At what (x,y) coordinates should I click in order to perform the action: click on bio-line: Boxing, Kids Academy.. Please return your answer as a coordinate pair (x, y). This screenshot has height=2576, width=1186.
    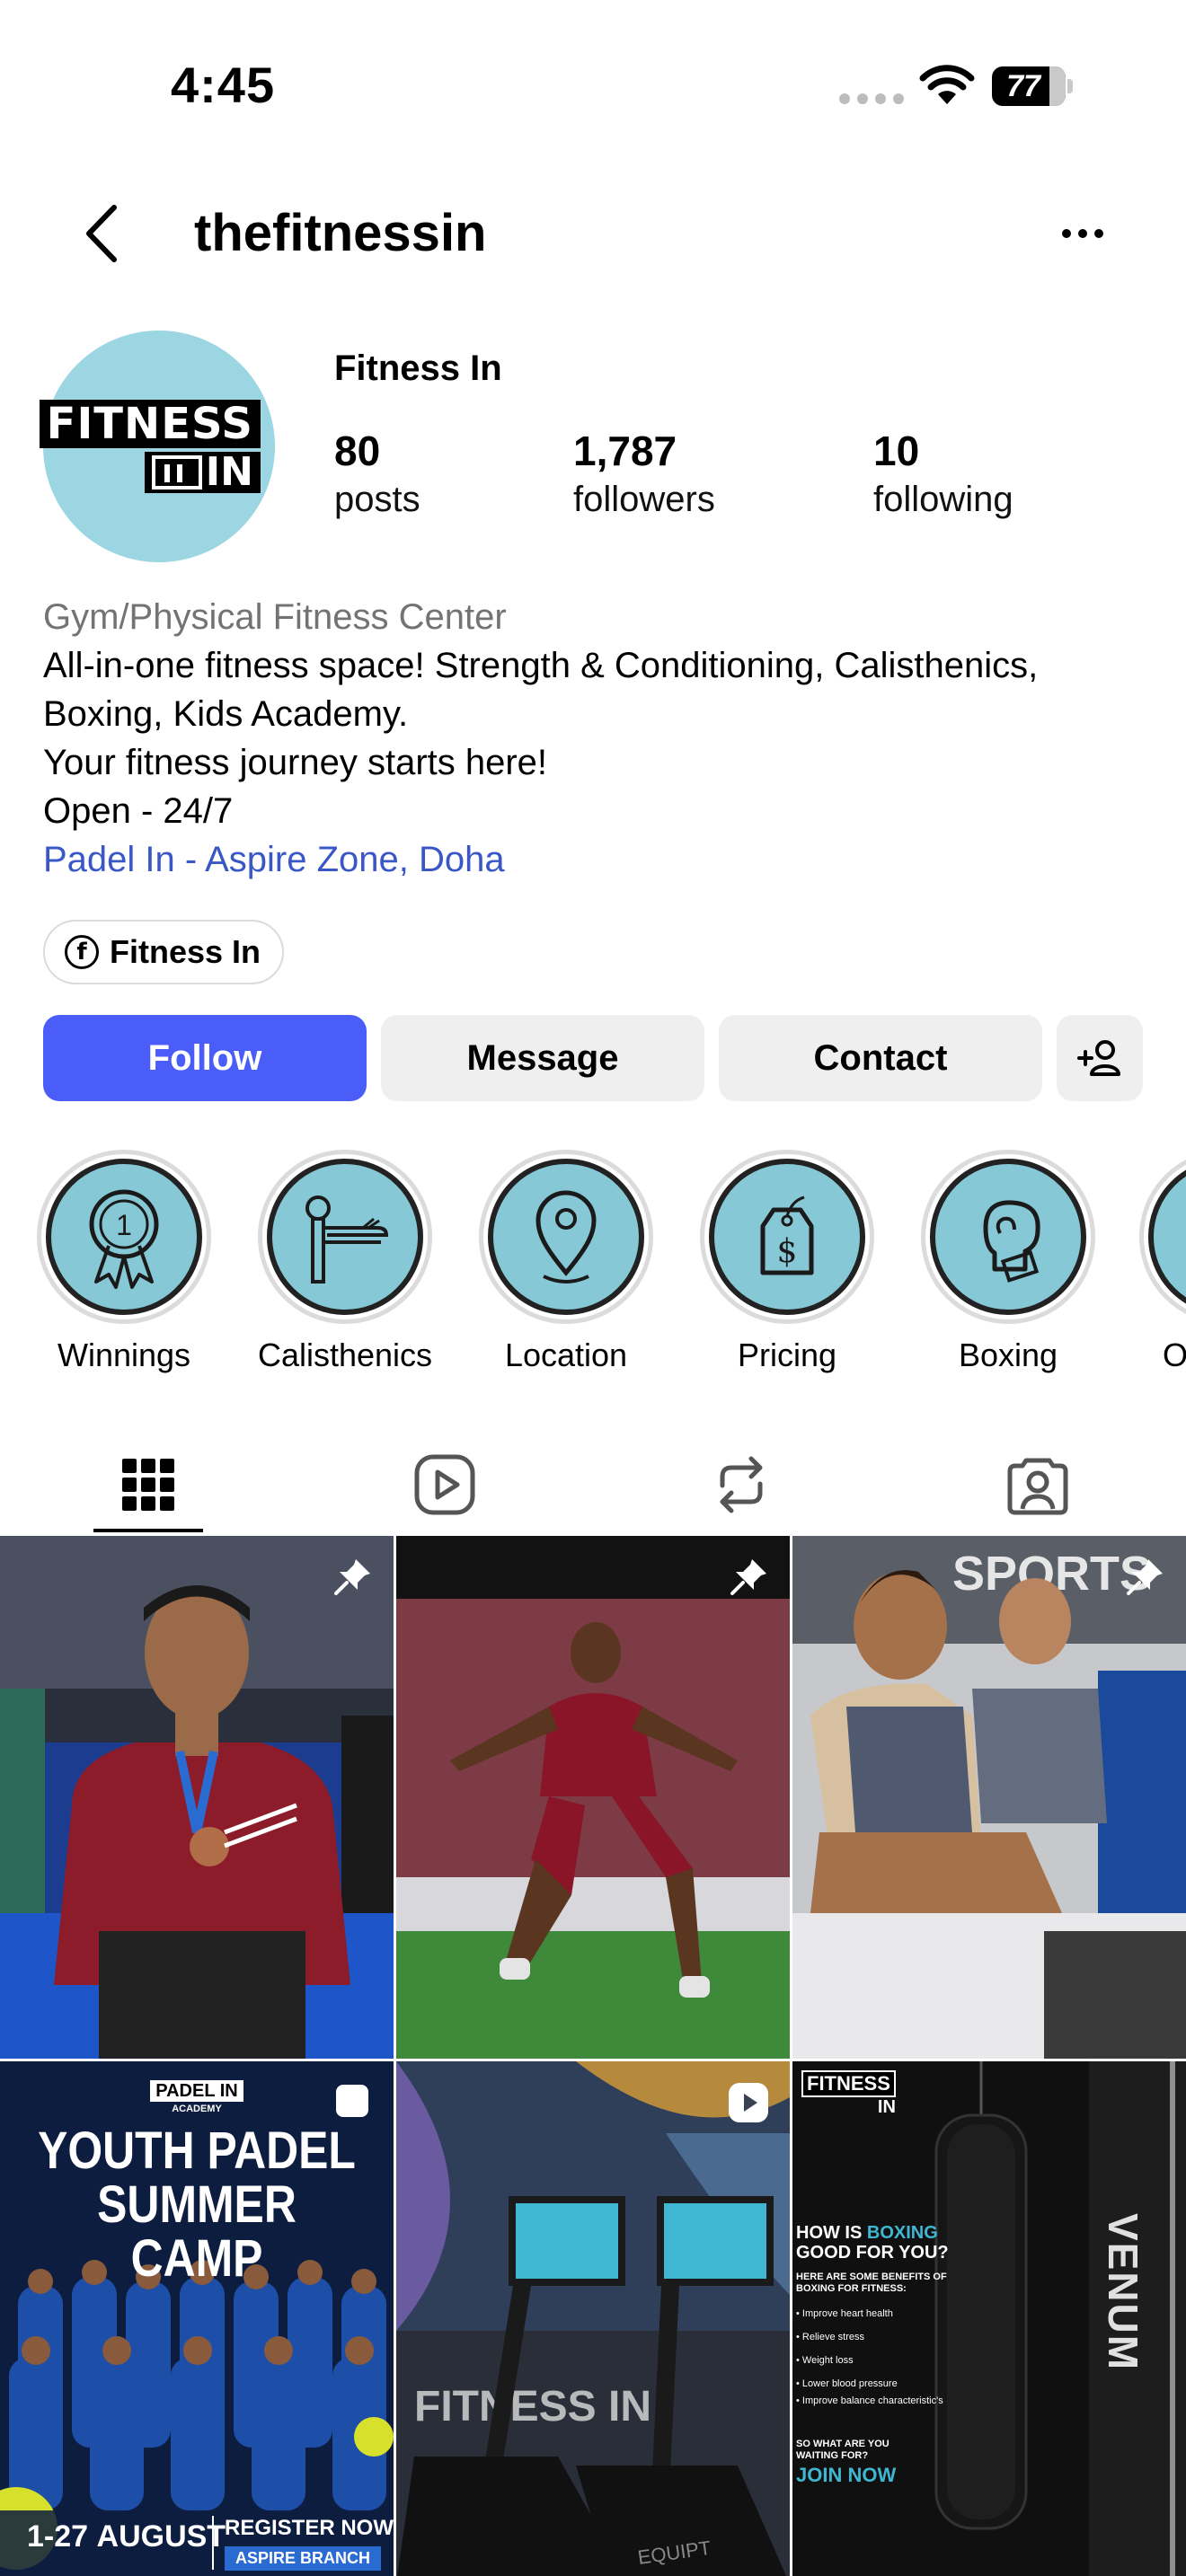
    Looking at the image, I should click on (226, 714).